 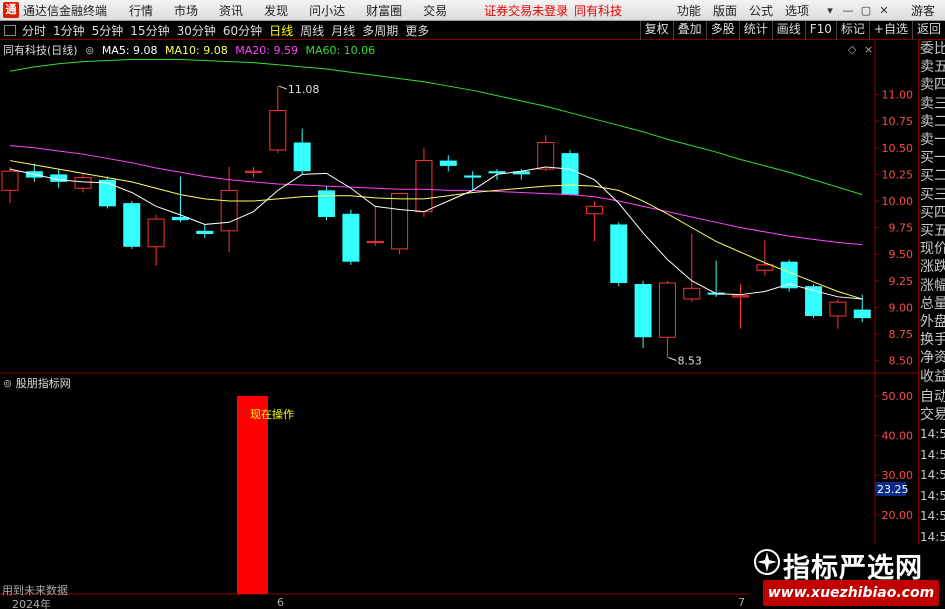 What do you see at coordinates (283, 87) in the screenshot?
I see `high-annotation-arrow` at bounding box center [283, 87].